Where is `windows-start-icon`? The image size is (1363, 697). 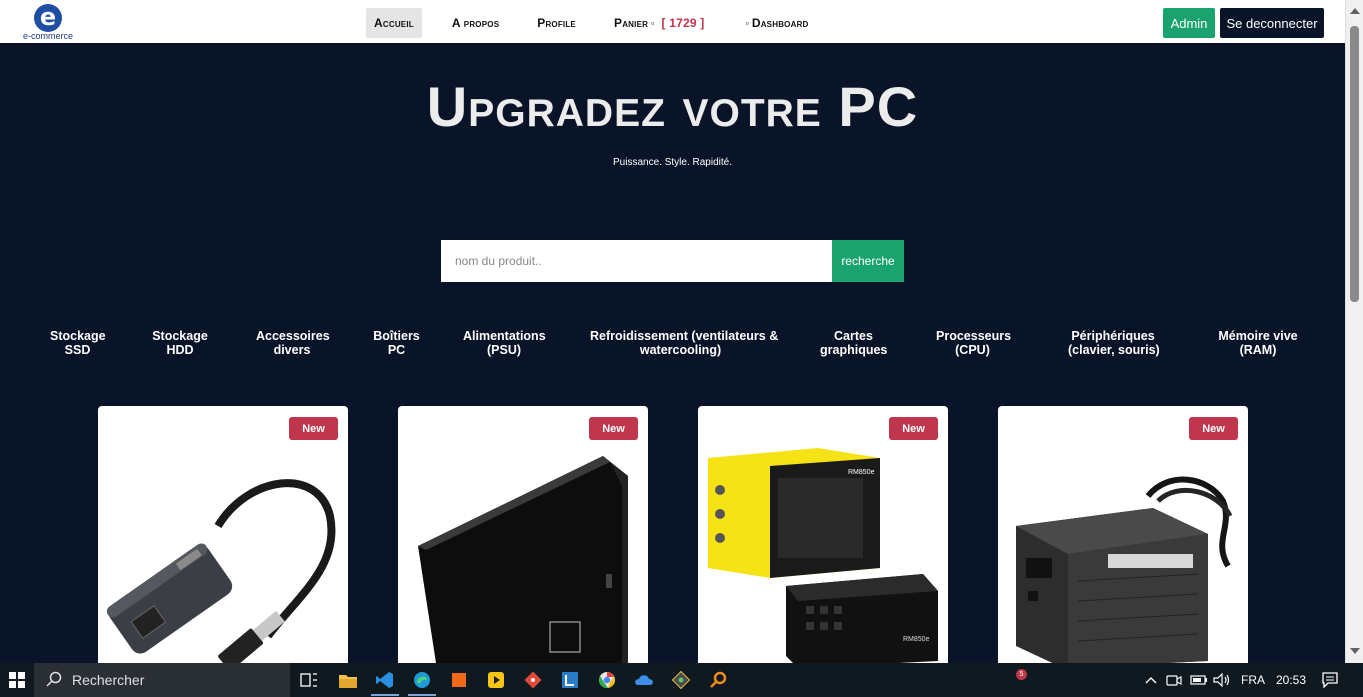 windows-start-icon is located at coordinates (17, 680).